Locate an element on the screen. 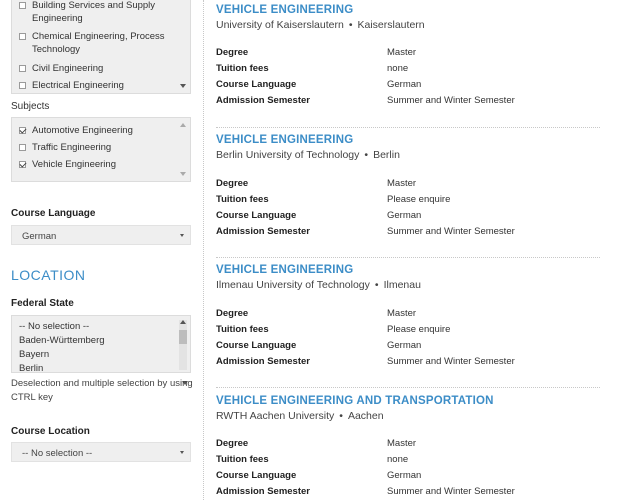  list-item: Berlin is located at coordinates (31, 367).